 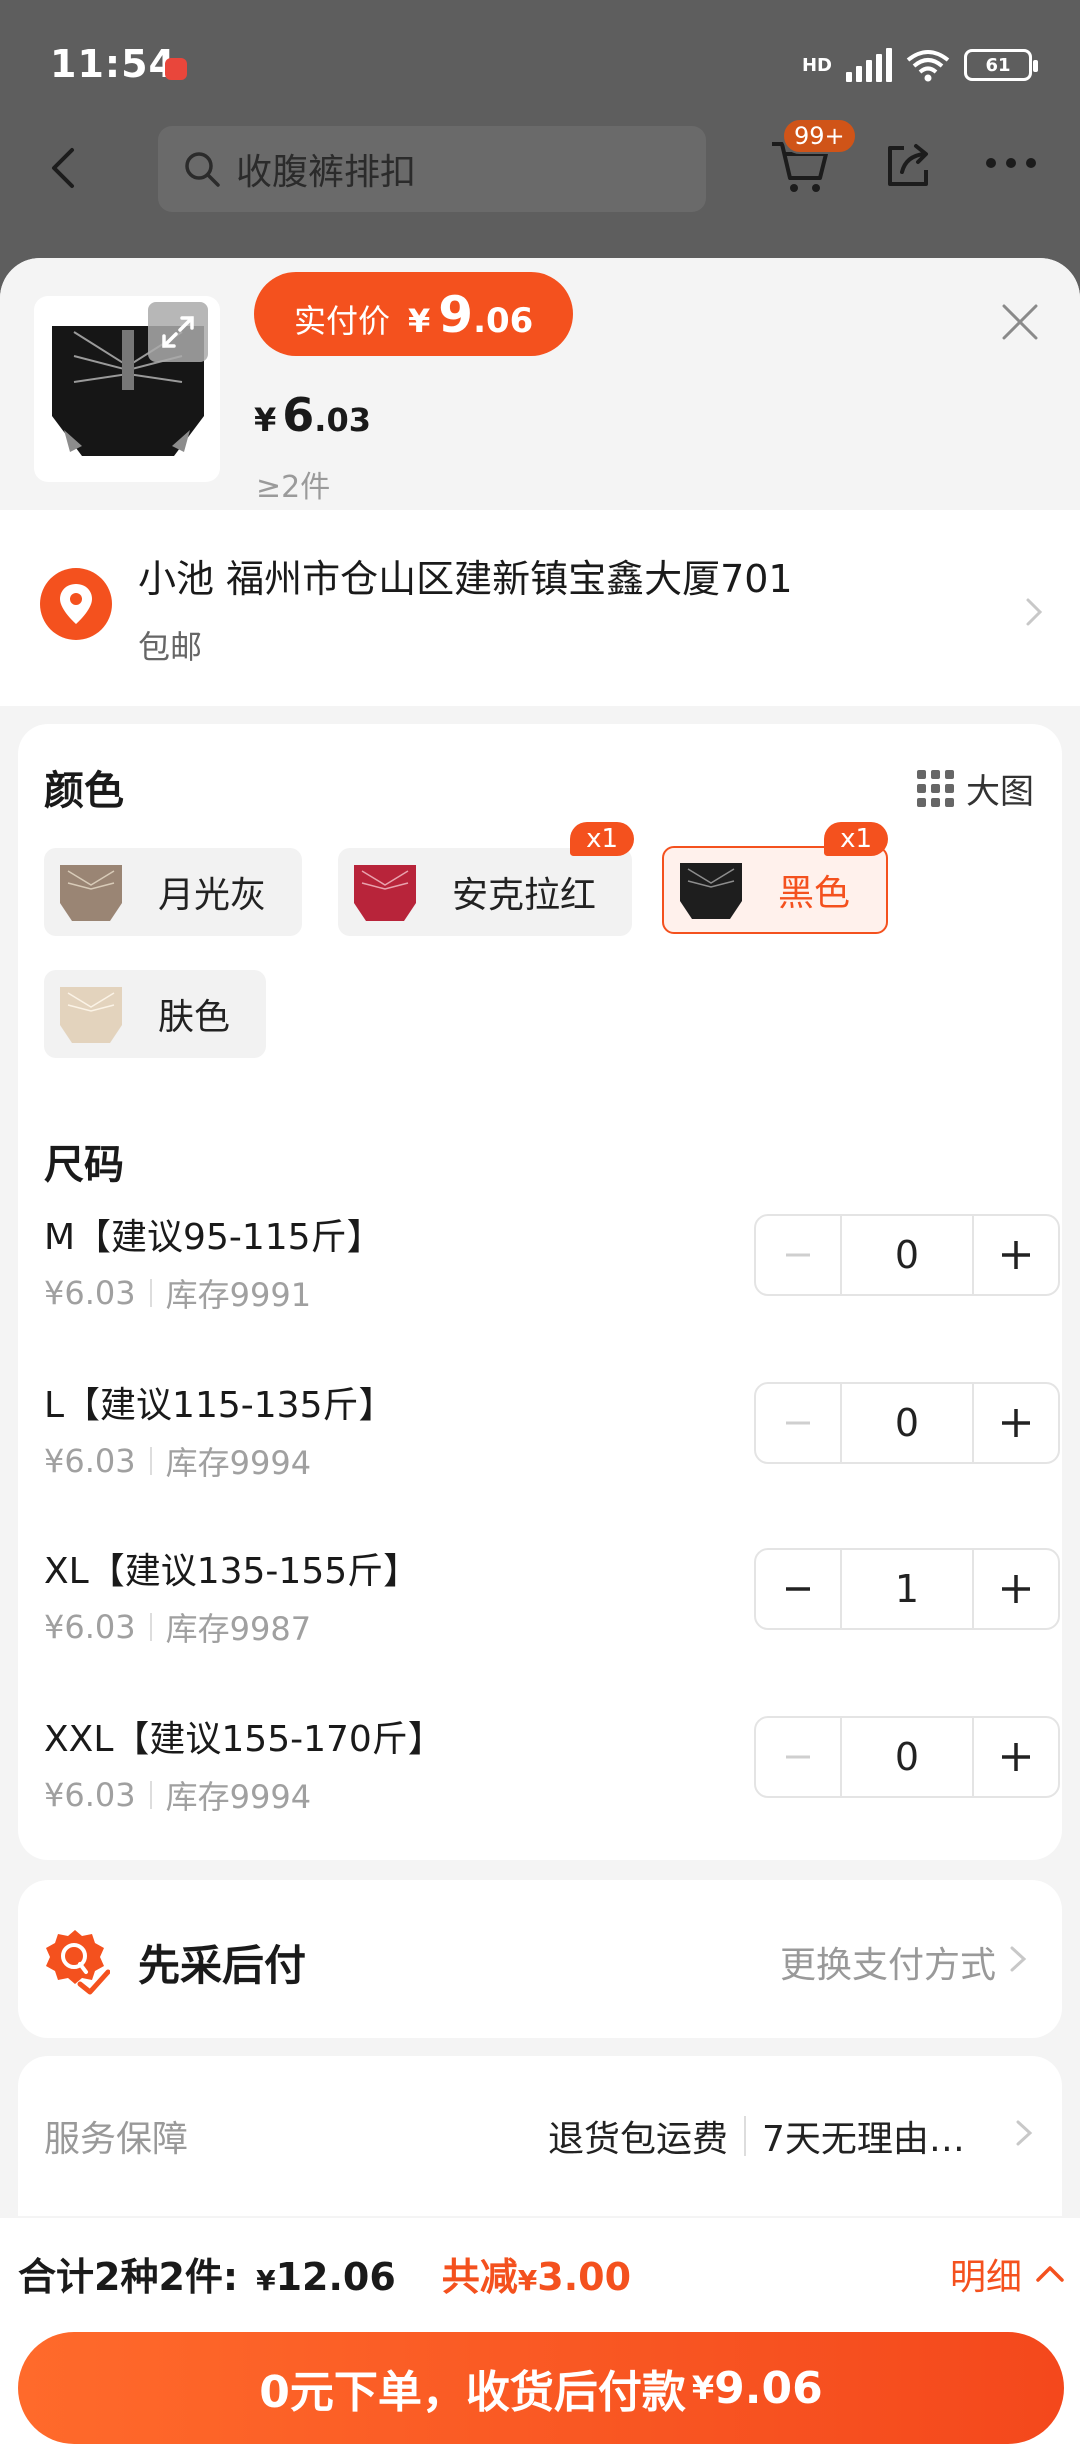 What do you see at coordinates (775, 878) in the screenshot?
I see `color-option-black: 黑色 x1` at bounding box center [775, 878].